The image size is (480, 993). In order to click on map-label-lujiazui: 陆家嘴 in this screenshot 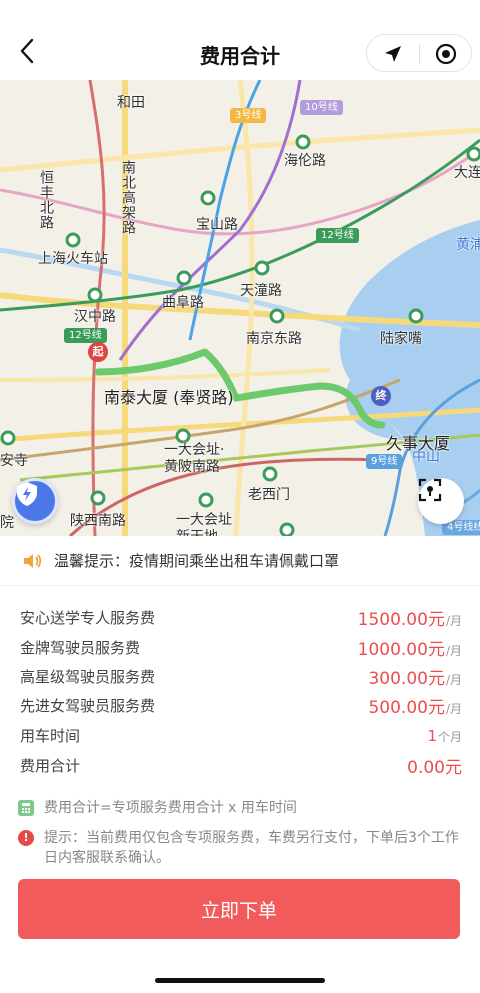, I will do `click(401, 339)`.